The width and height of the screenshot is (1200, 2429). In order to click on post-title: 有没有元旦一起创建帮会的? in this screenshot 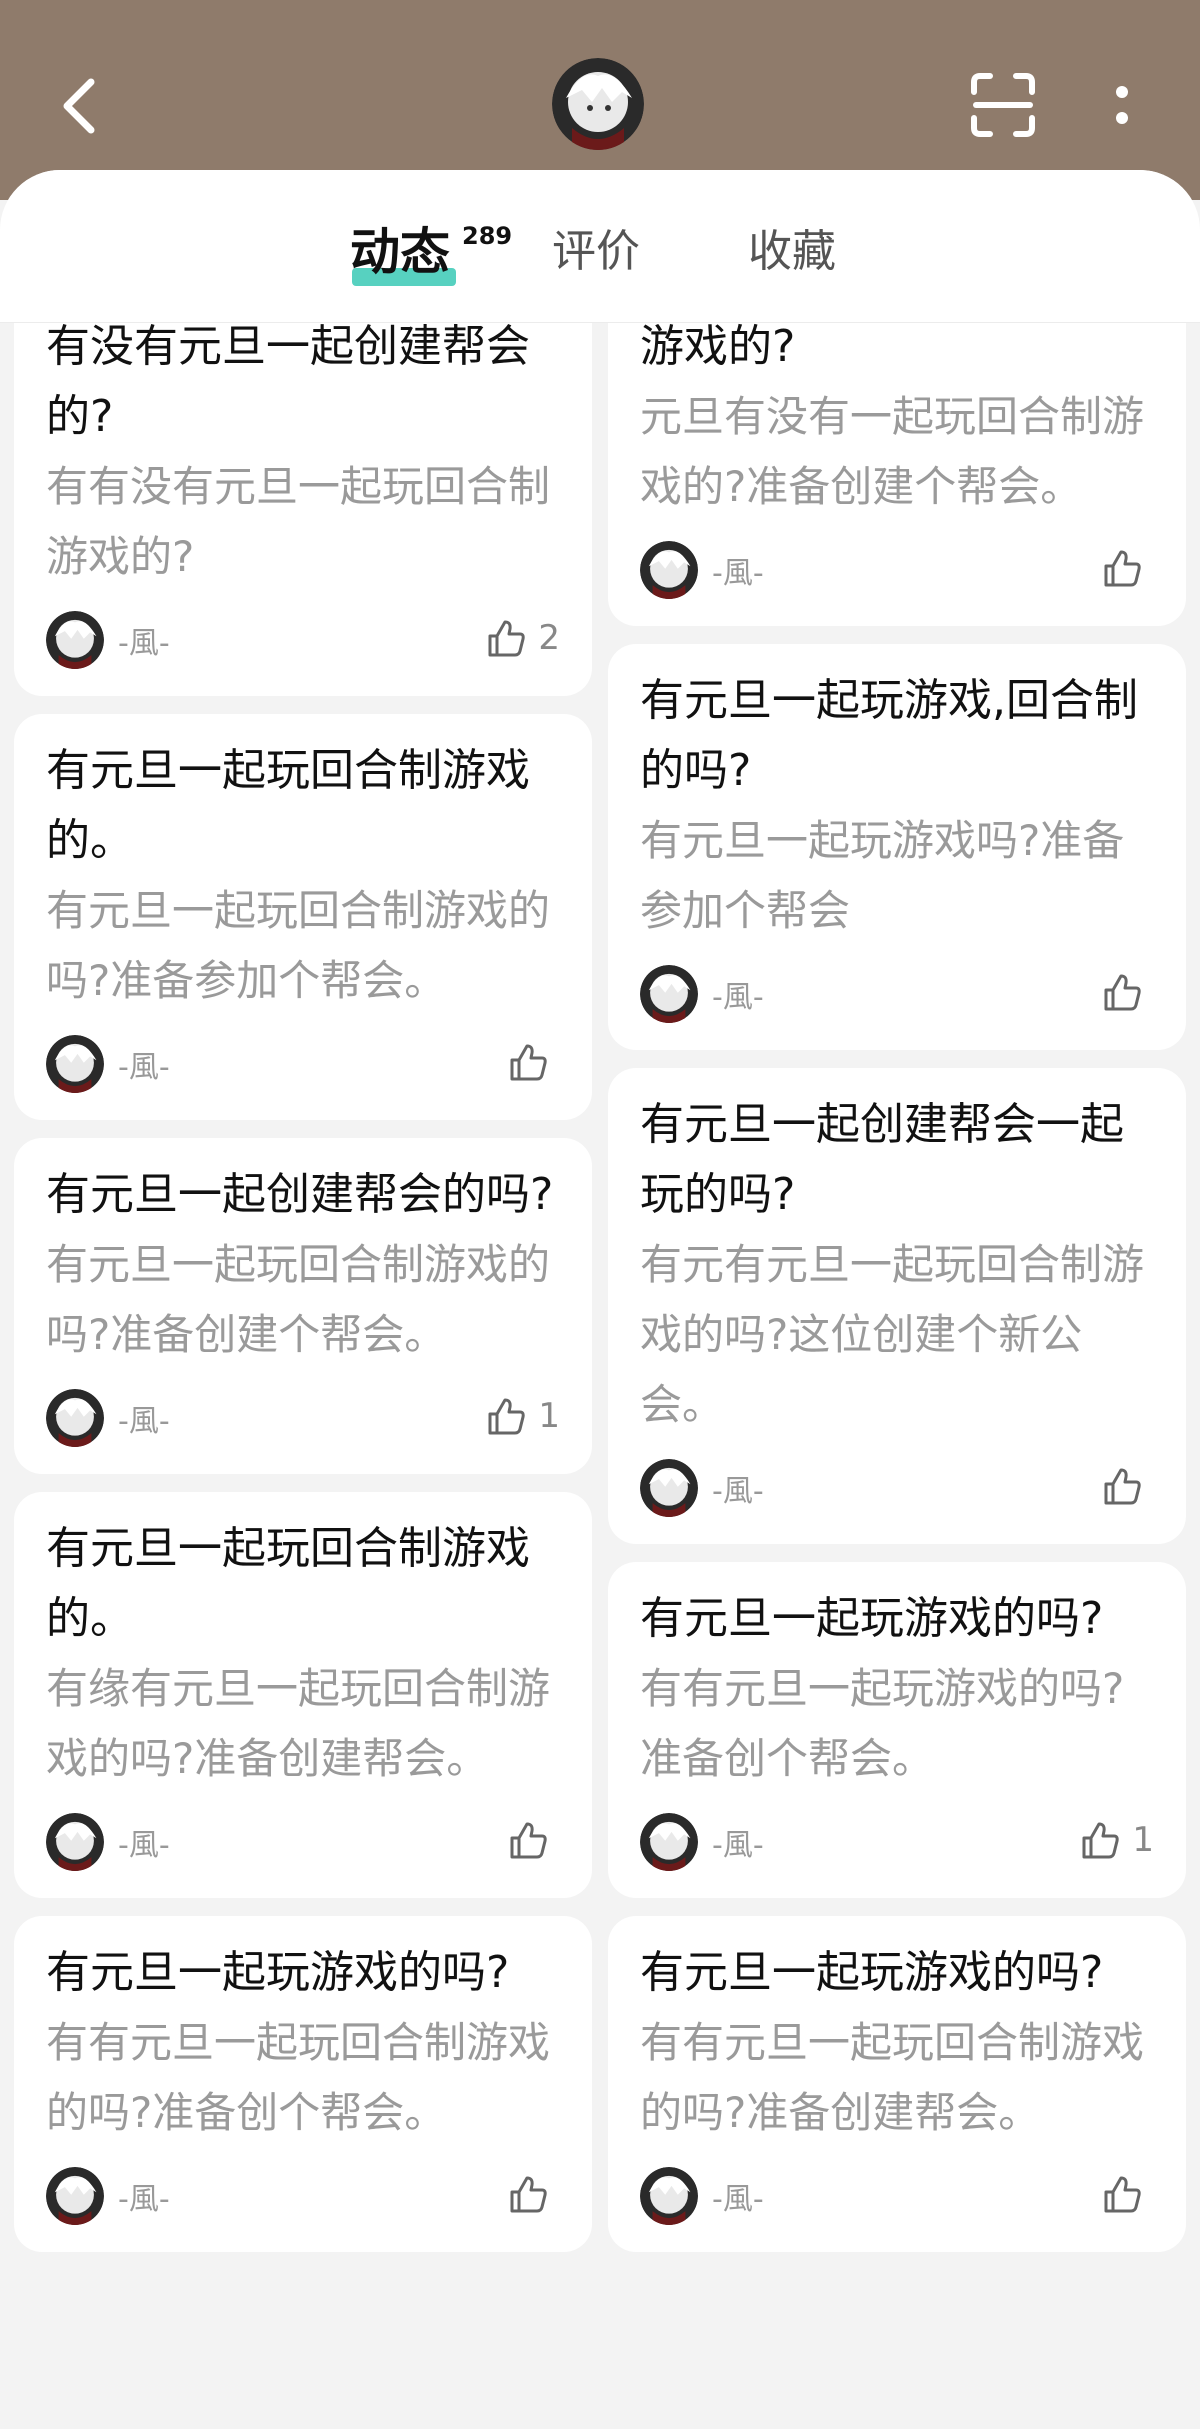, I will do `click(288, 382)`.